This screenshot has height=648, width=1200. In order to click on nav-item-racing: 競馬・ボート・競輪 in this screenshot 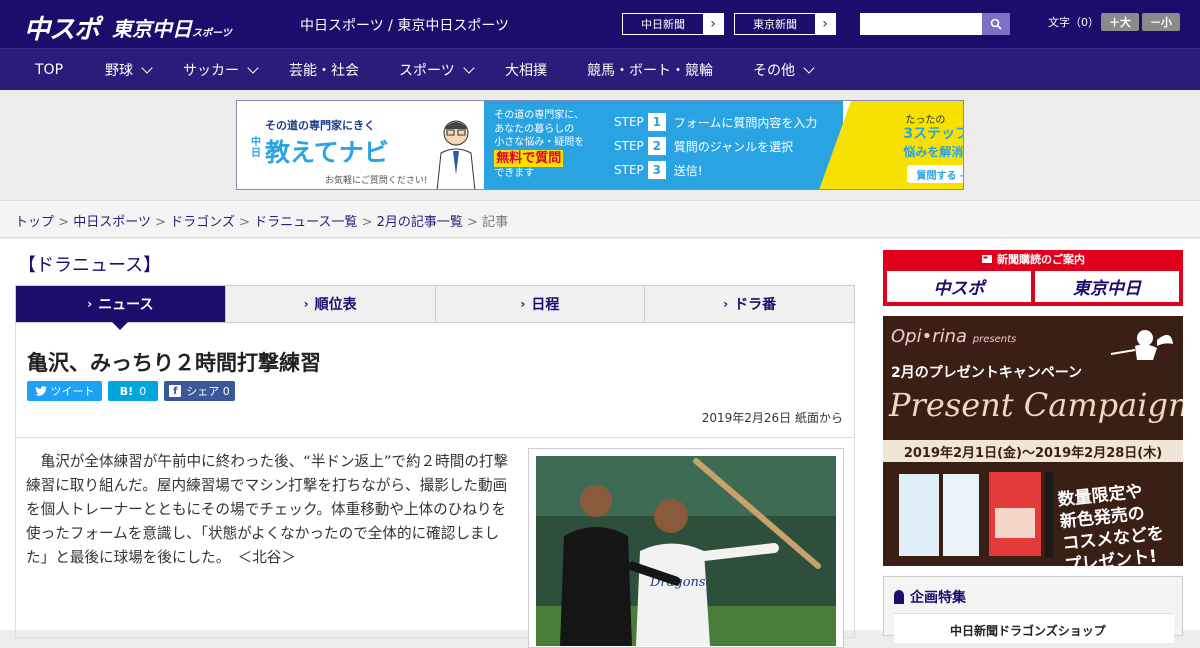, I will do `click(650, 70)`.